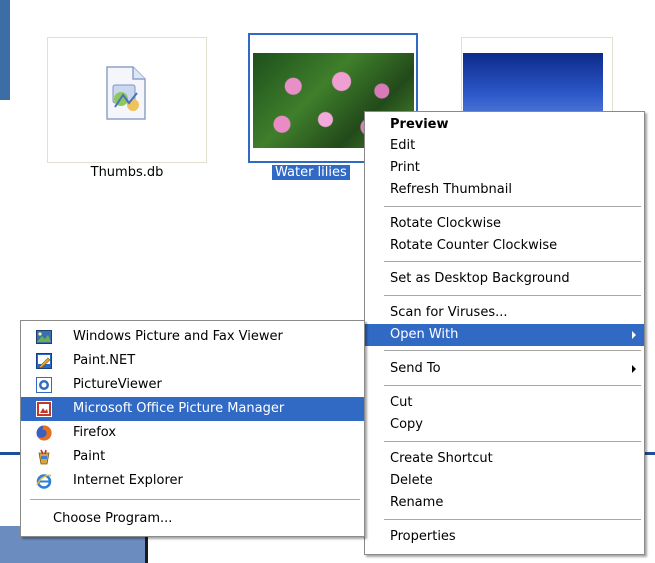 The image size is (655, 563). What do you see at coordinates (504, 168) in the screenshot?
I see `menu-item-print: Print` at bounding box center [504, 168].